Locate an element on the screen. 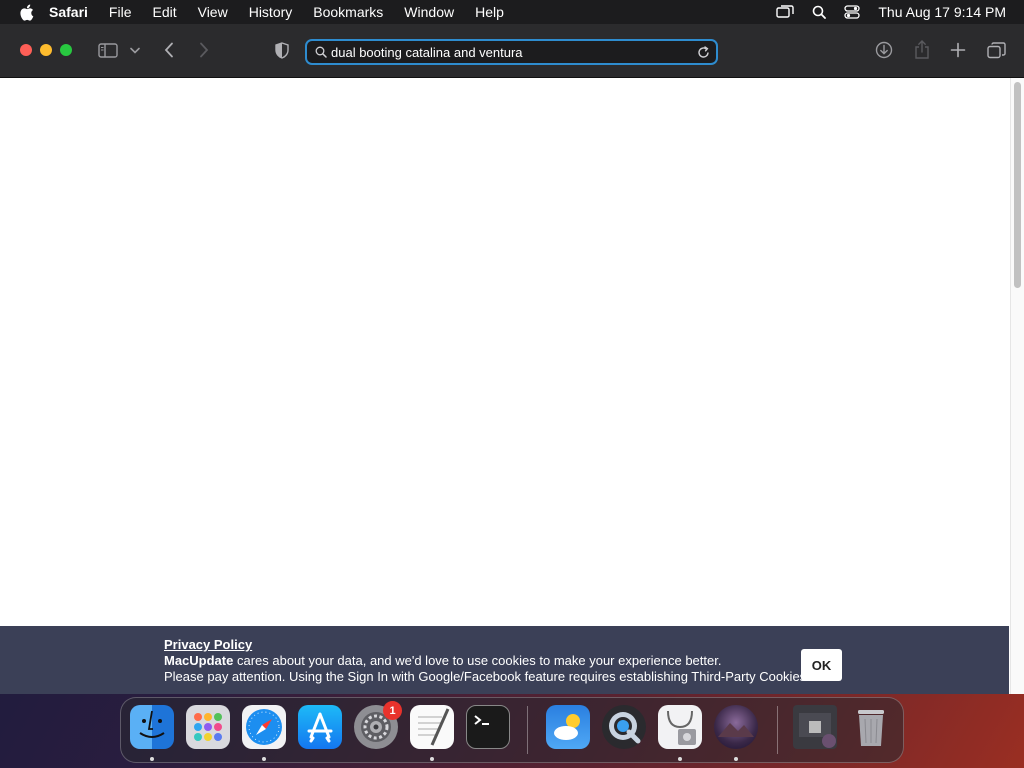 The width and height of the screenshot is (1024, 768). macos-installer-icon is located at coordinates (736, 727).